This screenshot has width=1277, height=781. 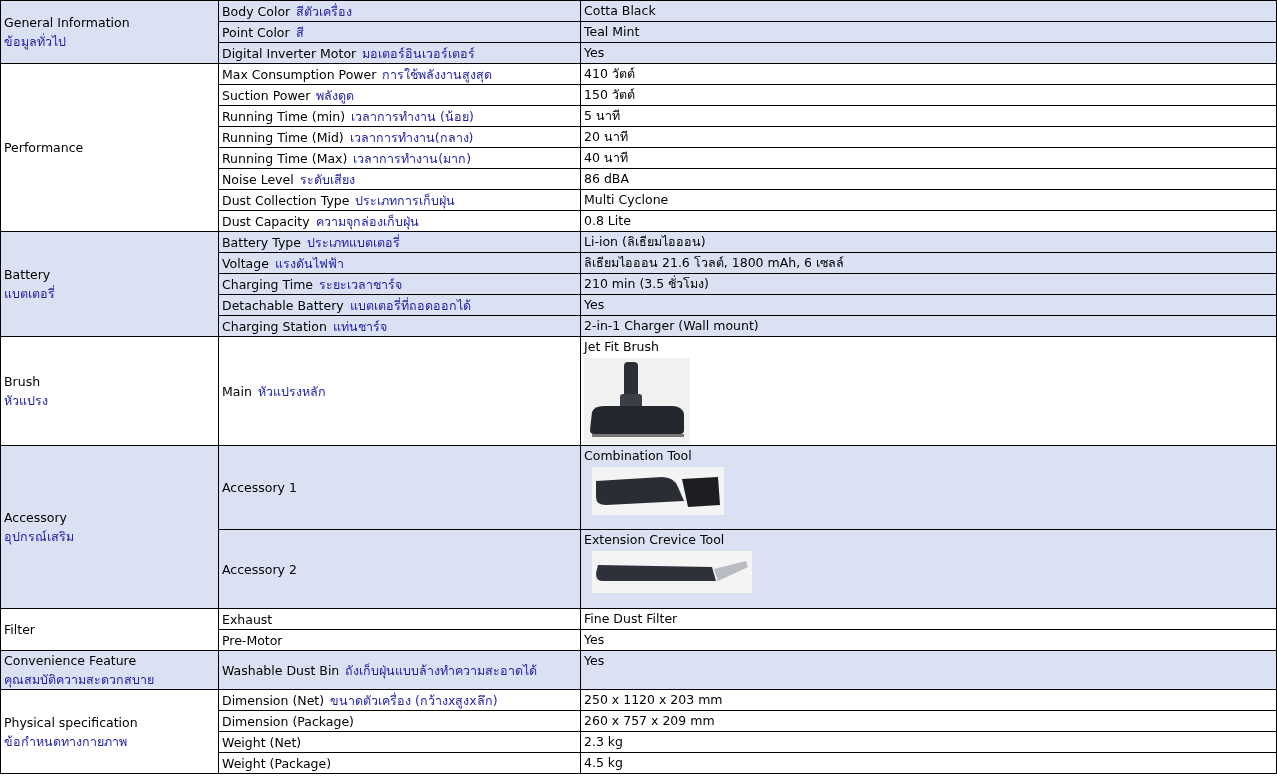 What do you see at coordinates (327, 179) in the screenshot?
I see `spec-thai-label: ระดับเสียง` at bounding box center [327, 179].